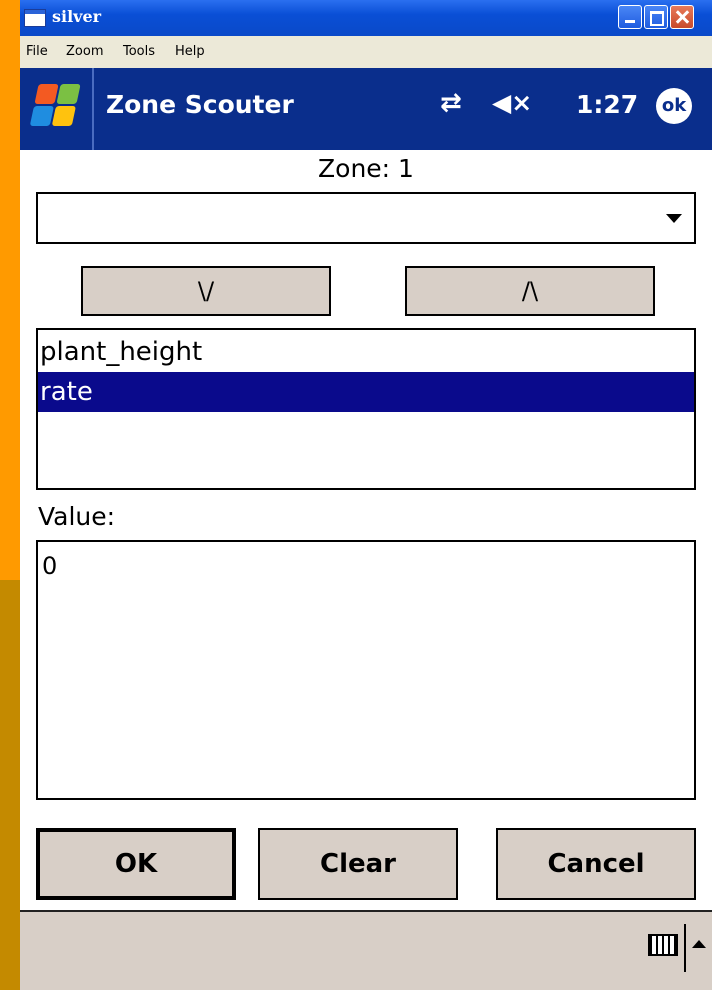 This screenshot has height=990, width=712. I want to click on app-title: Zone Scouter, so click(200, 104).